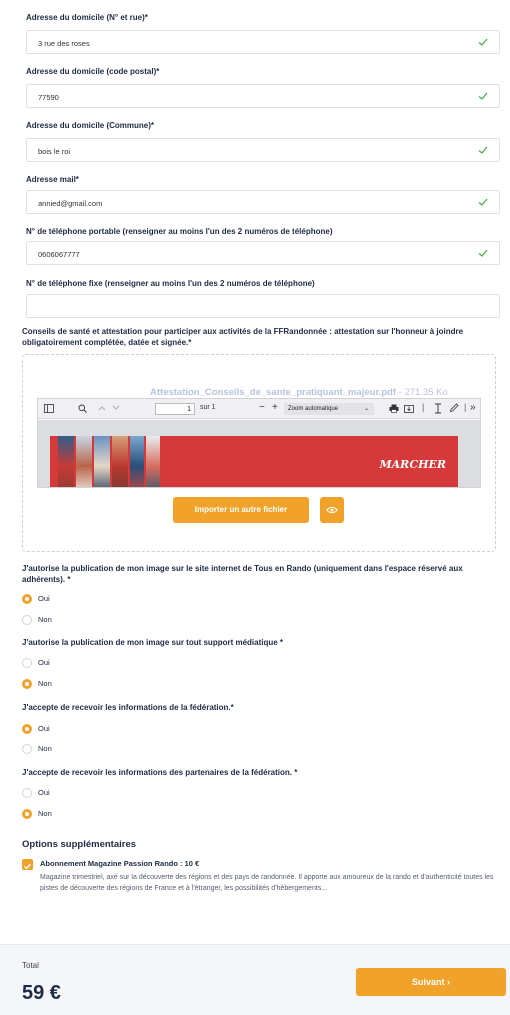  What do you see at coordinates (90, 125) in the screenshot?
I see `field-label: Adresse du domicile (Commune)*` at bounding box center [90, 125].